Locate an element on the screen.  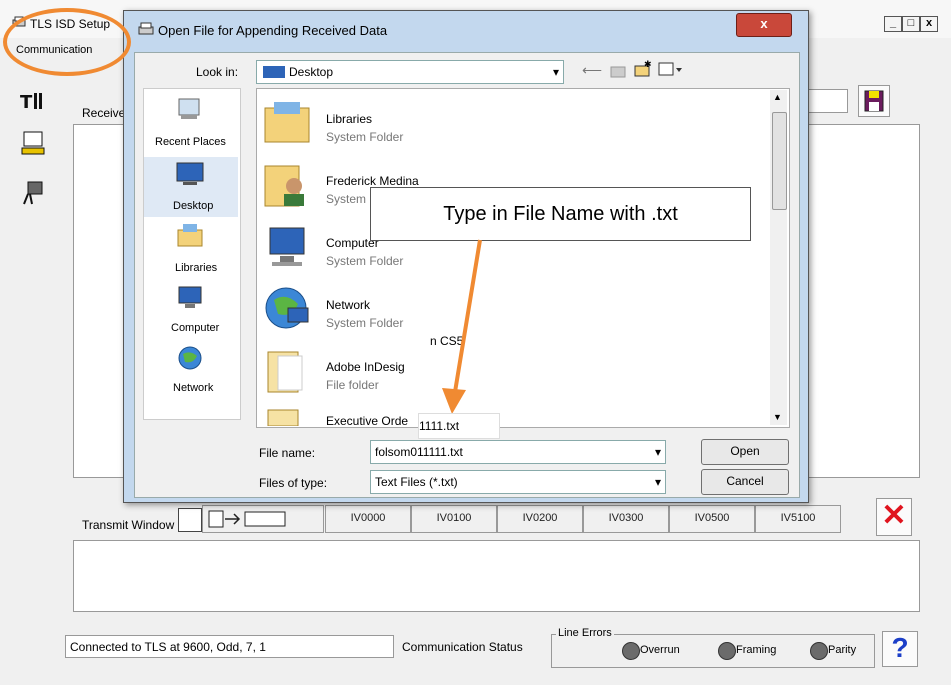
transmit-blank-button is located at coordinates (190, 520).